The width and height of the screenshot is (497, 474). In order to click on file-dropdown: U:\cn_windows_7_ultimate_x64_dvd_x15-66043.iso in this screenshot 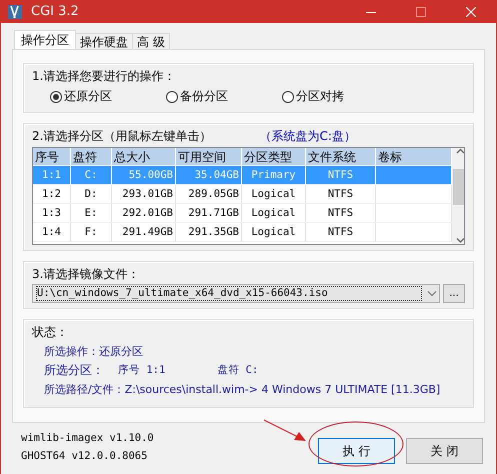, I will do `click(236, 293)`.